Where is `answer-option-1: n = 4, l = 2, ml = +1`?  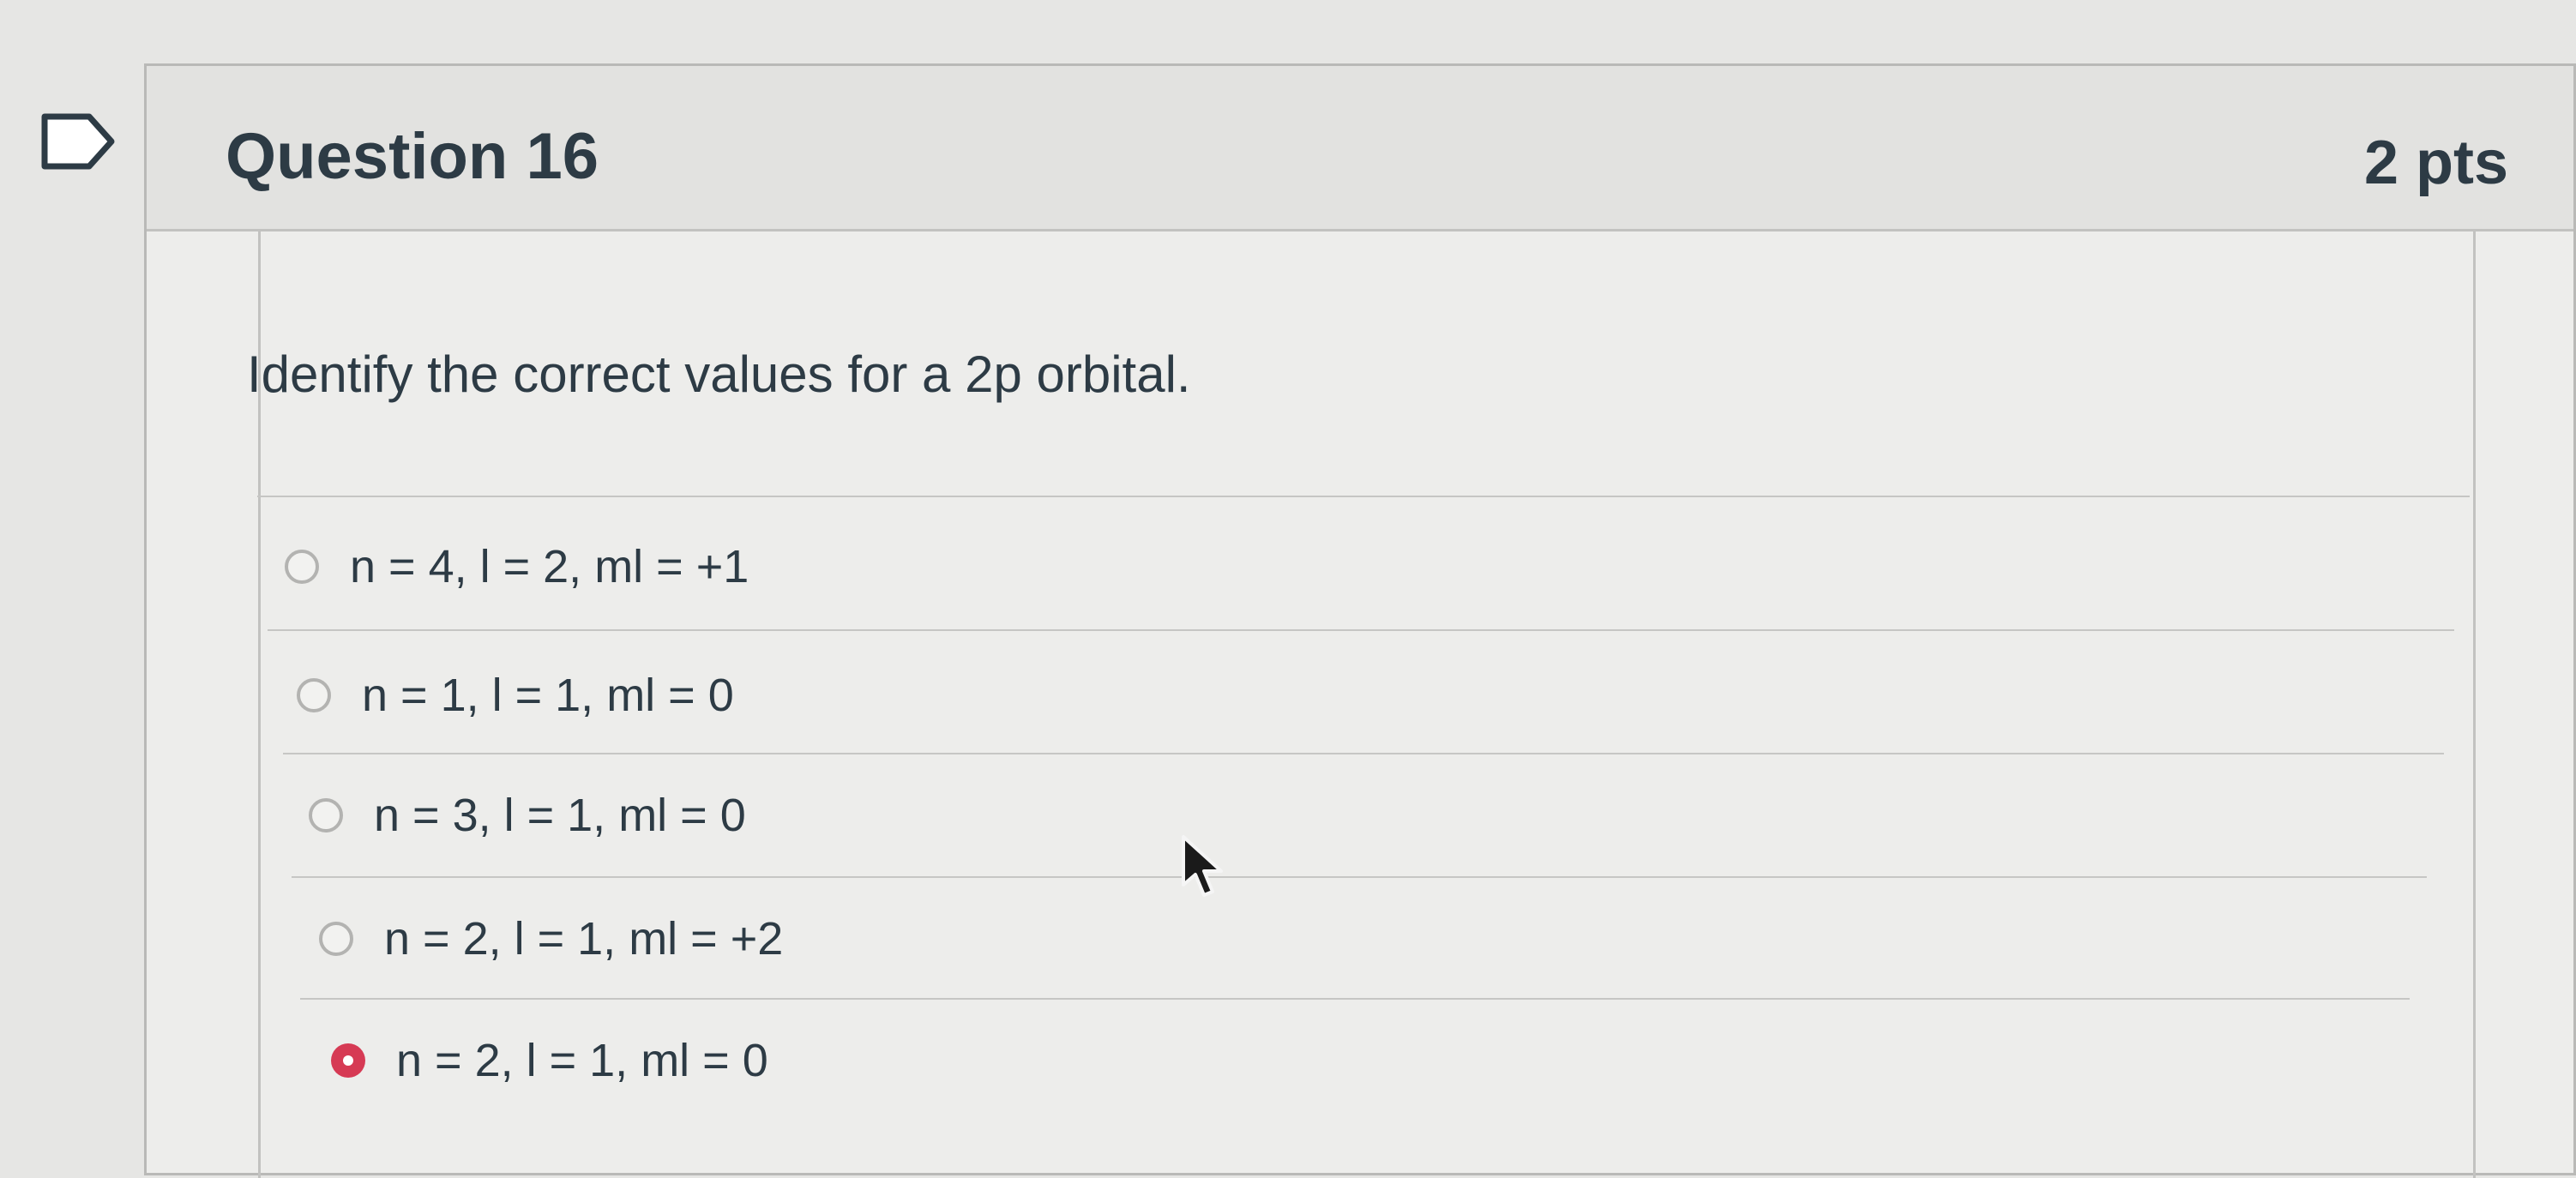
answer-option-1: n = 4, l = 2, ml = +1 is located at coordinates (517, 567).